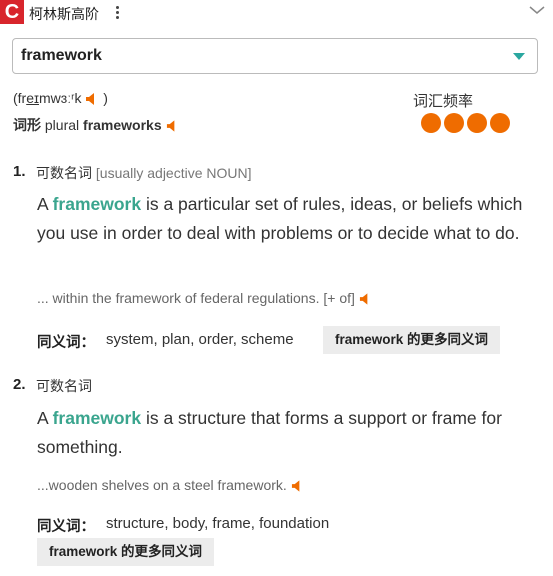 The image size is (553, 576). I want to click on example-sentence: ...wooden shelves on a steel framework., so click(170, 485).